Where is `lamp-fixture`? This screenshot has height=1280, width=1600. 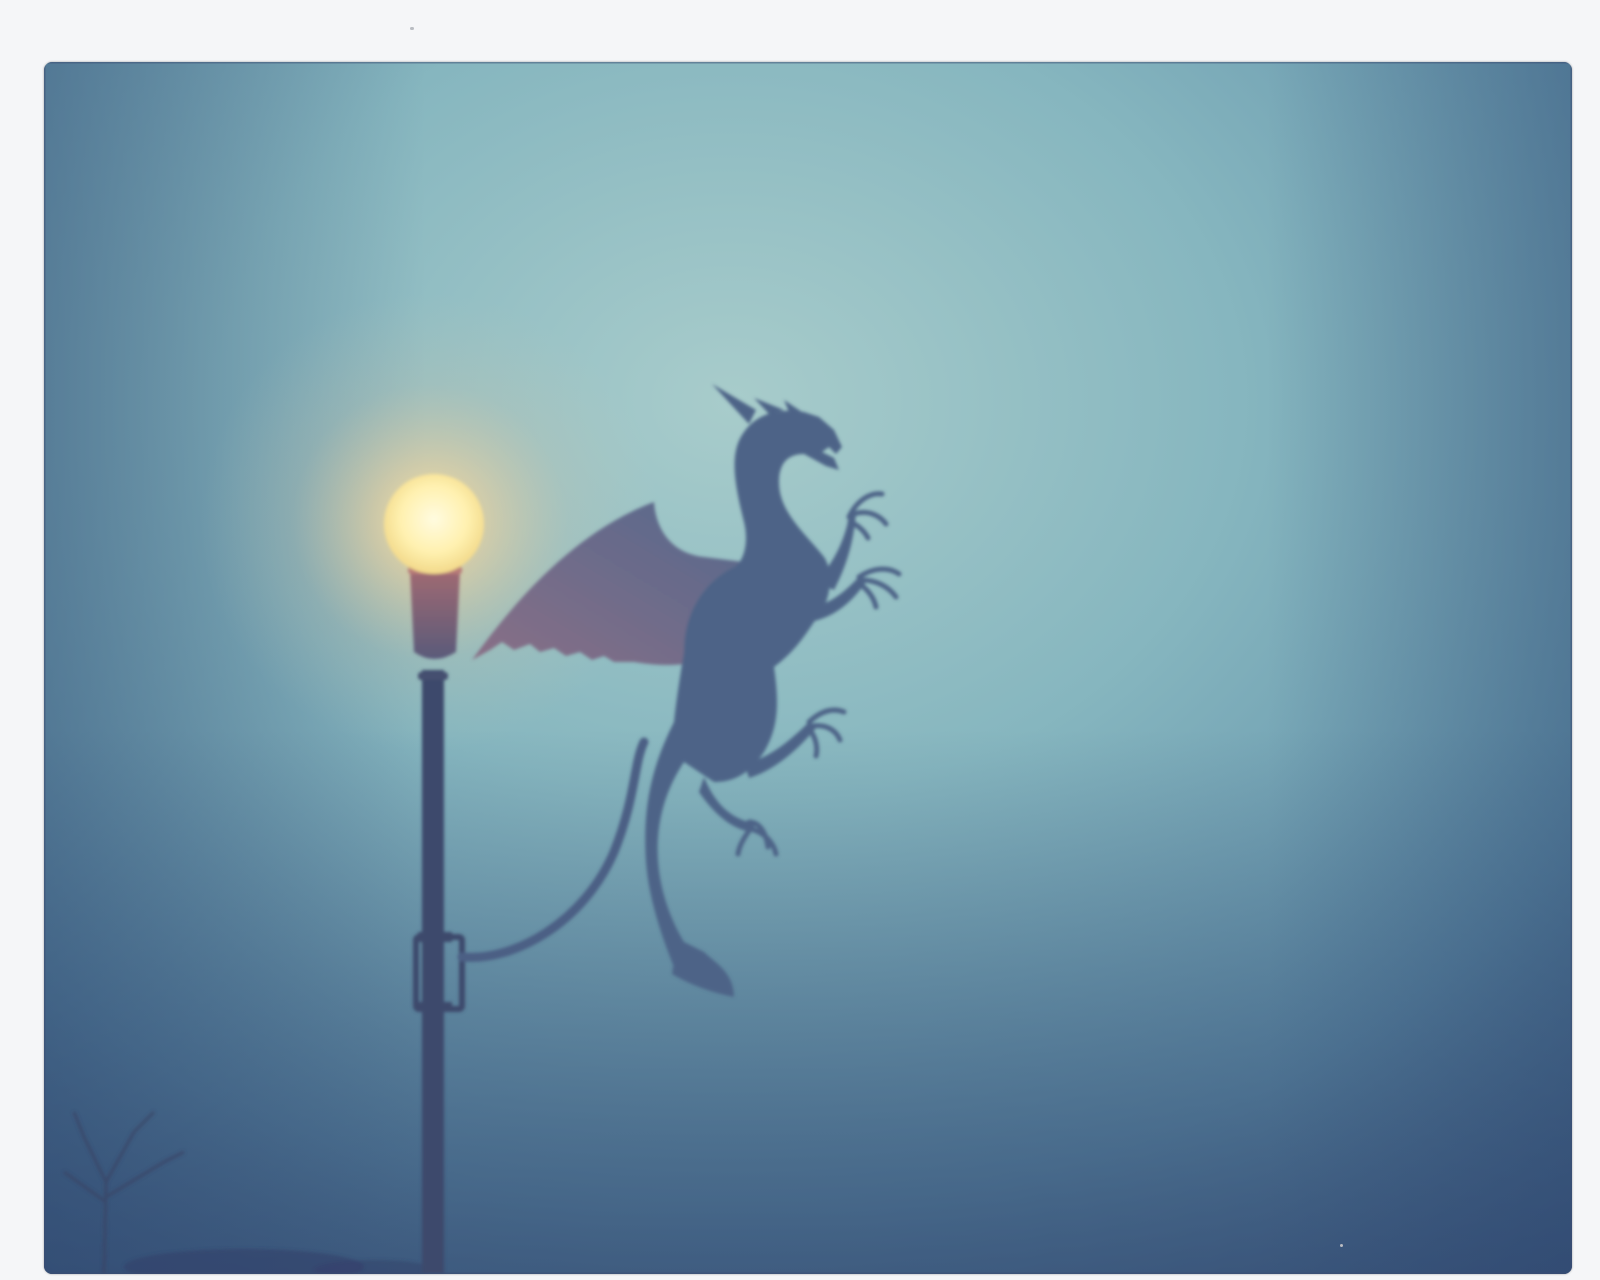 lamp-fixture is located at coordinates (435, 614).